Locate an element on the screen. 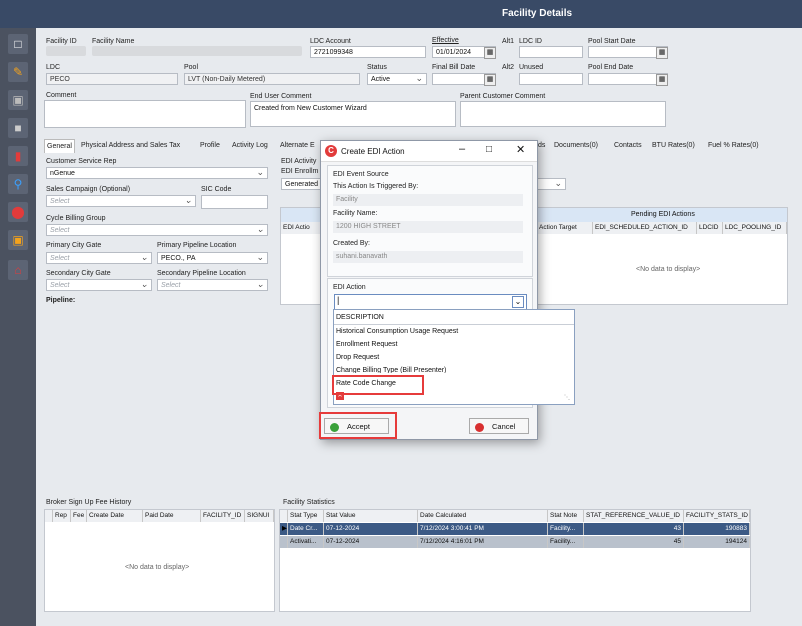  unused-field is located at coordinates (551, 79).